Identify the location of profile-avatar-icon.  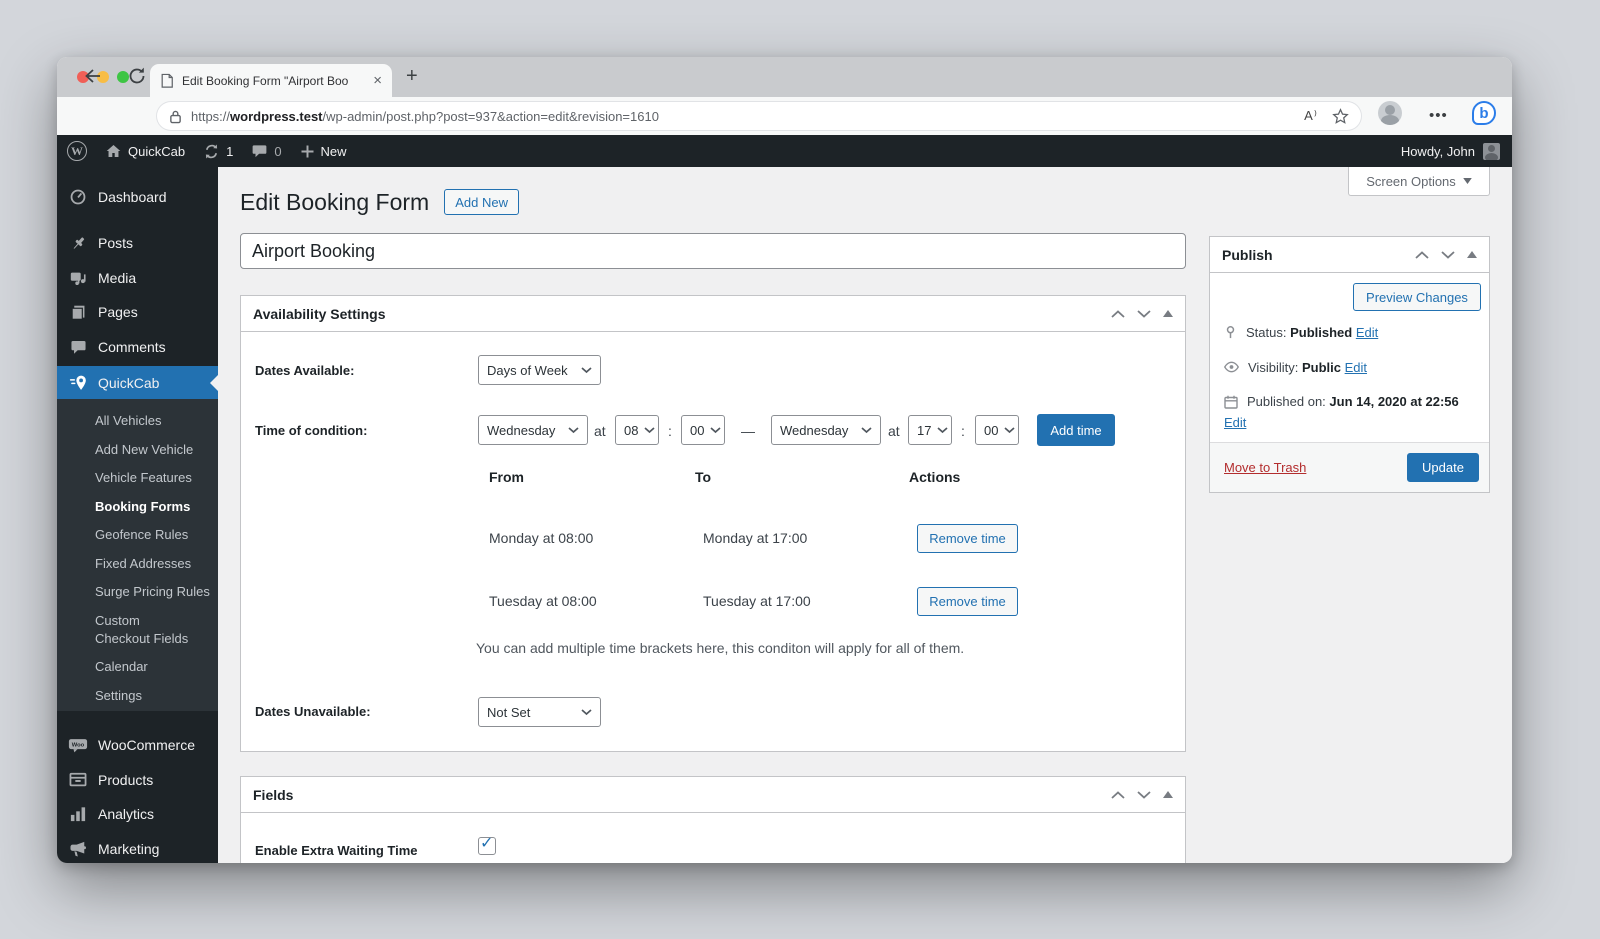
(1390, 113).